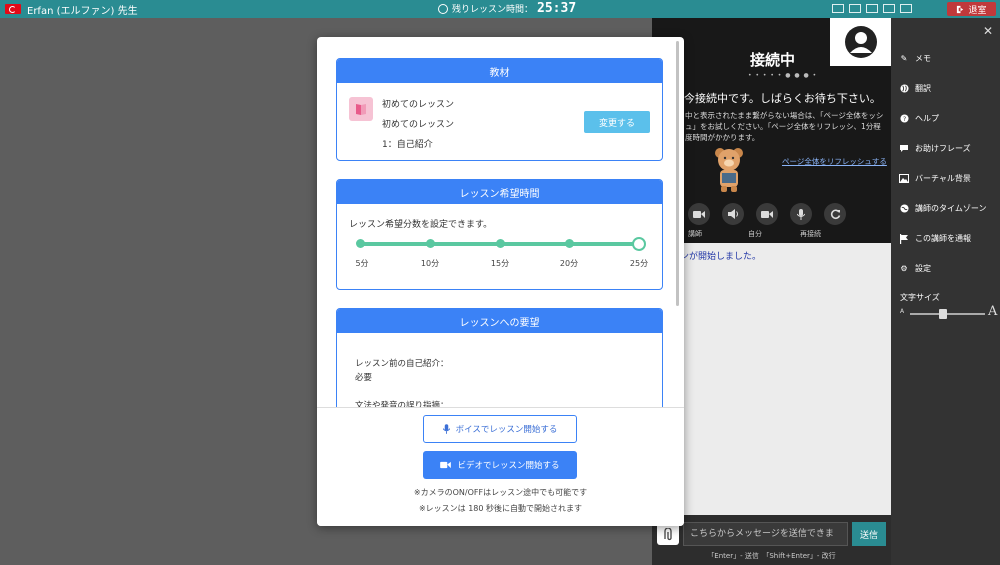 This screenshot has height=565, width=1000. What do you see at coordinates (617, 122) in the screenshot?
I see `change-material-button: 変更する` at bounding box center [617, 122].